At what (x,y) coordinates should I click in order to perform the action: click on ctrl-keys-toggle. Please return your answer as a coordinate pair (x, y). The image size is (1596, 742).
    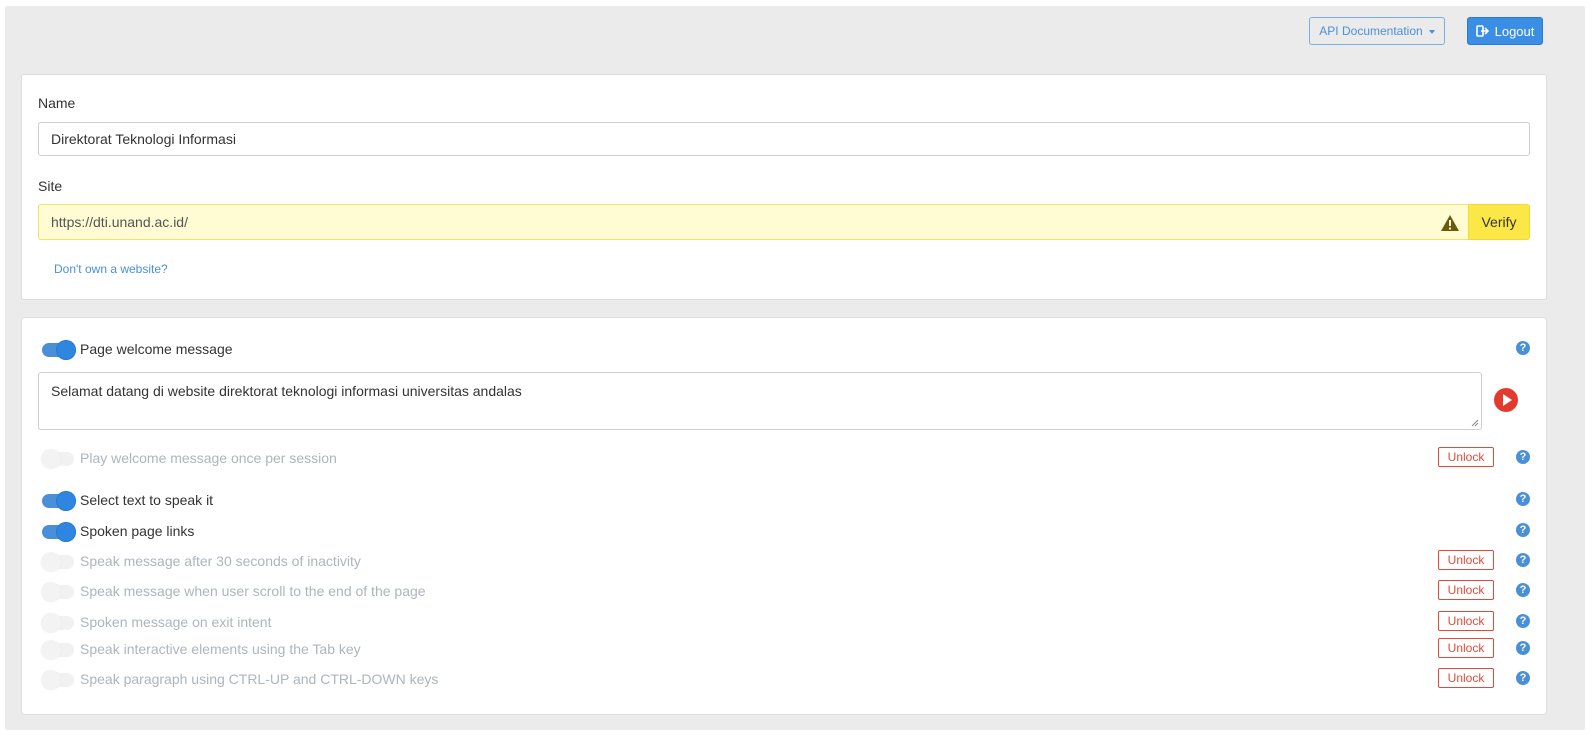
    Looking at the image, I should click on (57, 680).